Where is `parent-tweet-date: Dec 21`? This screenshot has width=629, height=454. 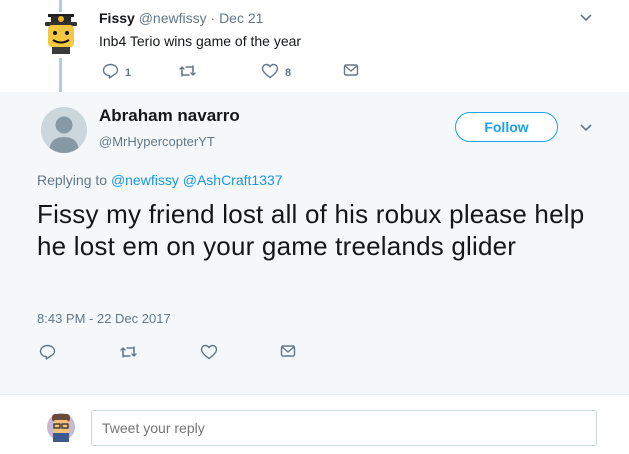
parent-tweet-date: Dec 21 is located at coordinates (241, 18).